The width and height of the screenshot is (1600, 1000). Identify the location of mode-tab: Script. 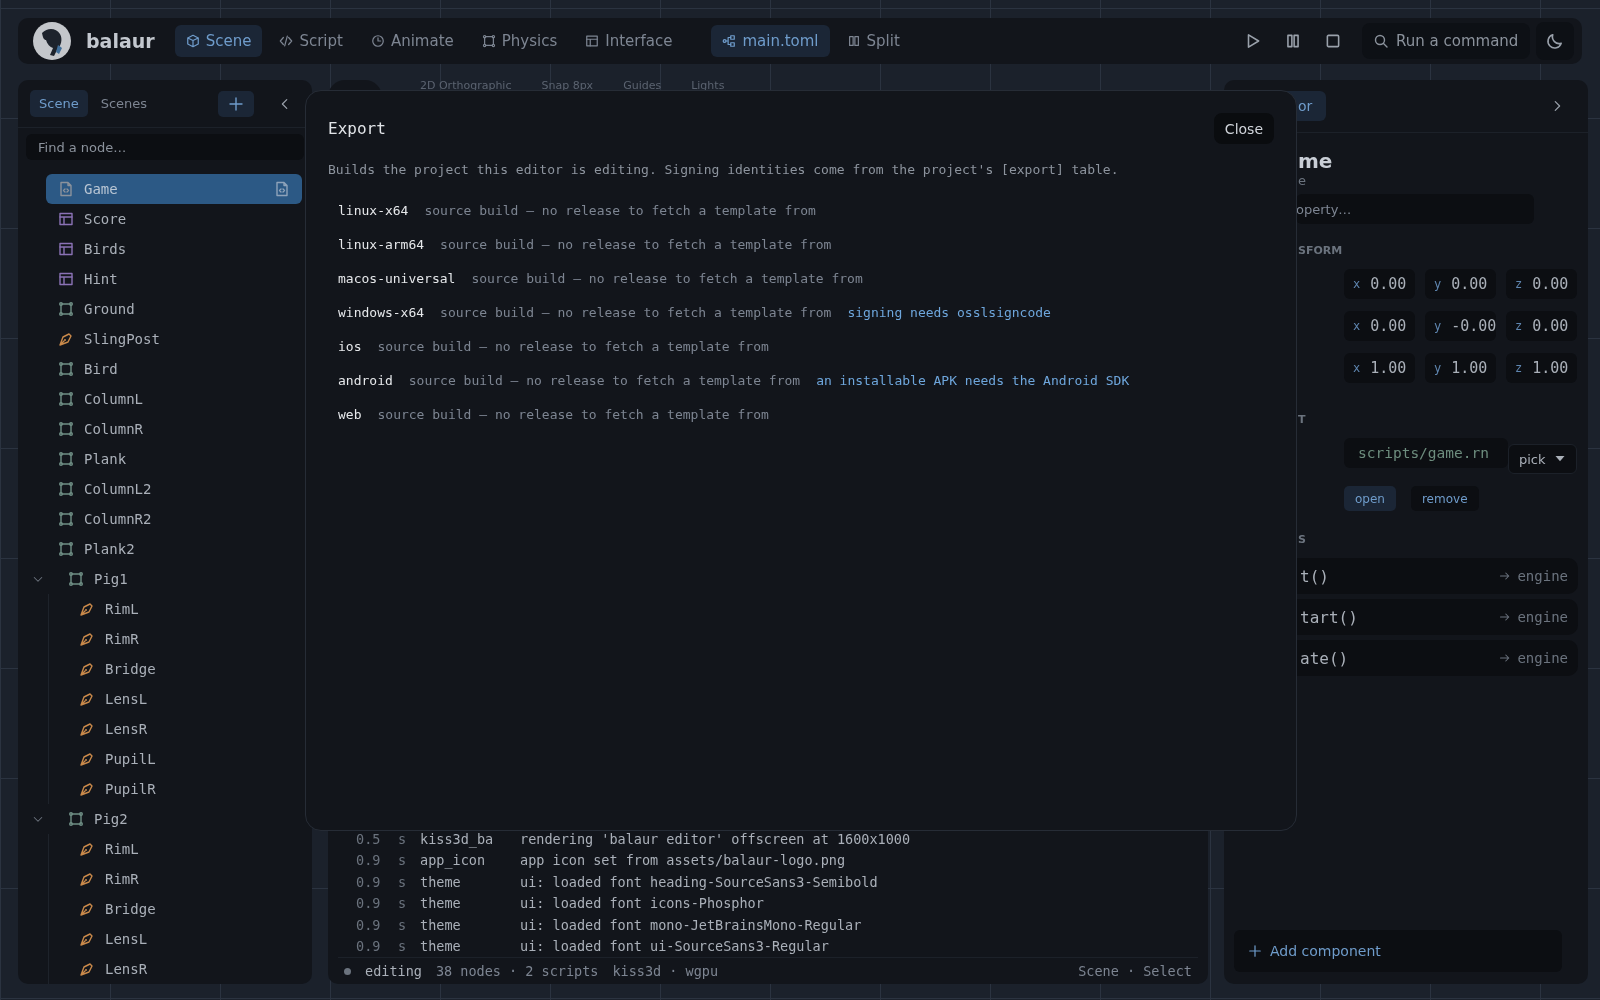
(311, 41).